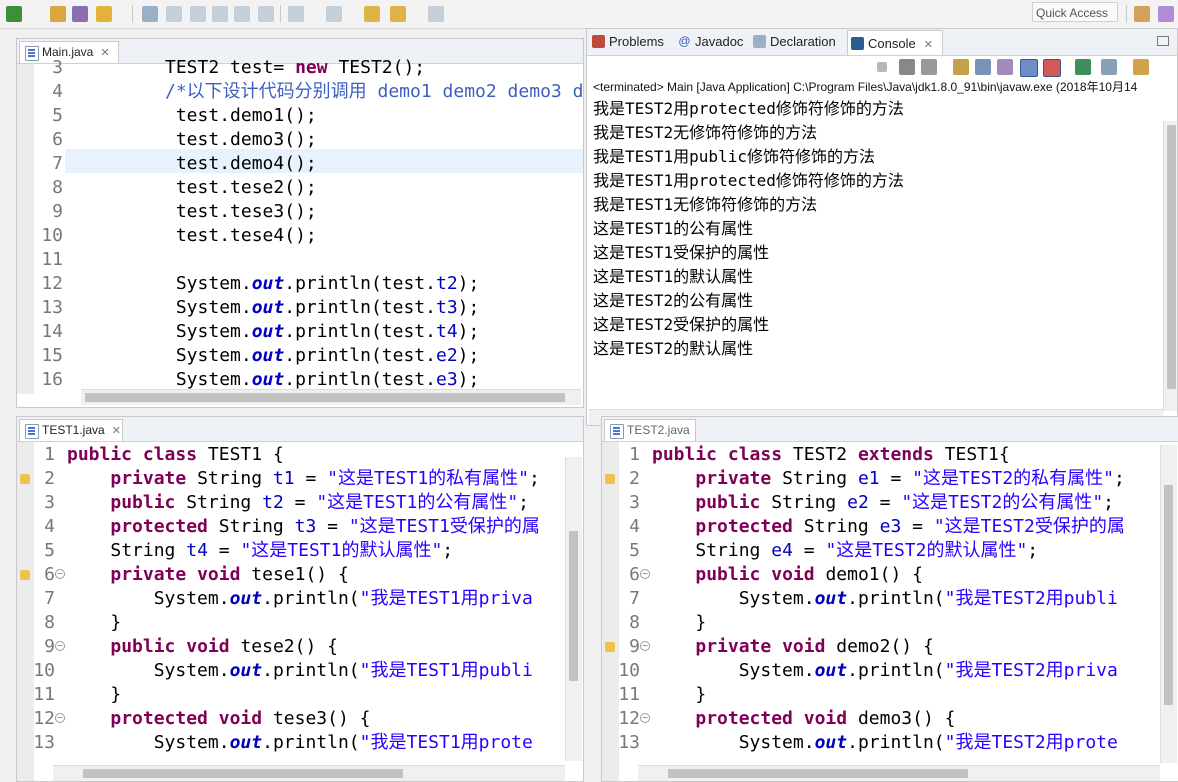  I want to click on tab-javadoc: @ Javadoc, so click(709, 42).